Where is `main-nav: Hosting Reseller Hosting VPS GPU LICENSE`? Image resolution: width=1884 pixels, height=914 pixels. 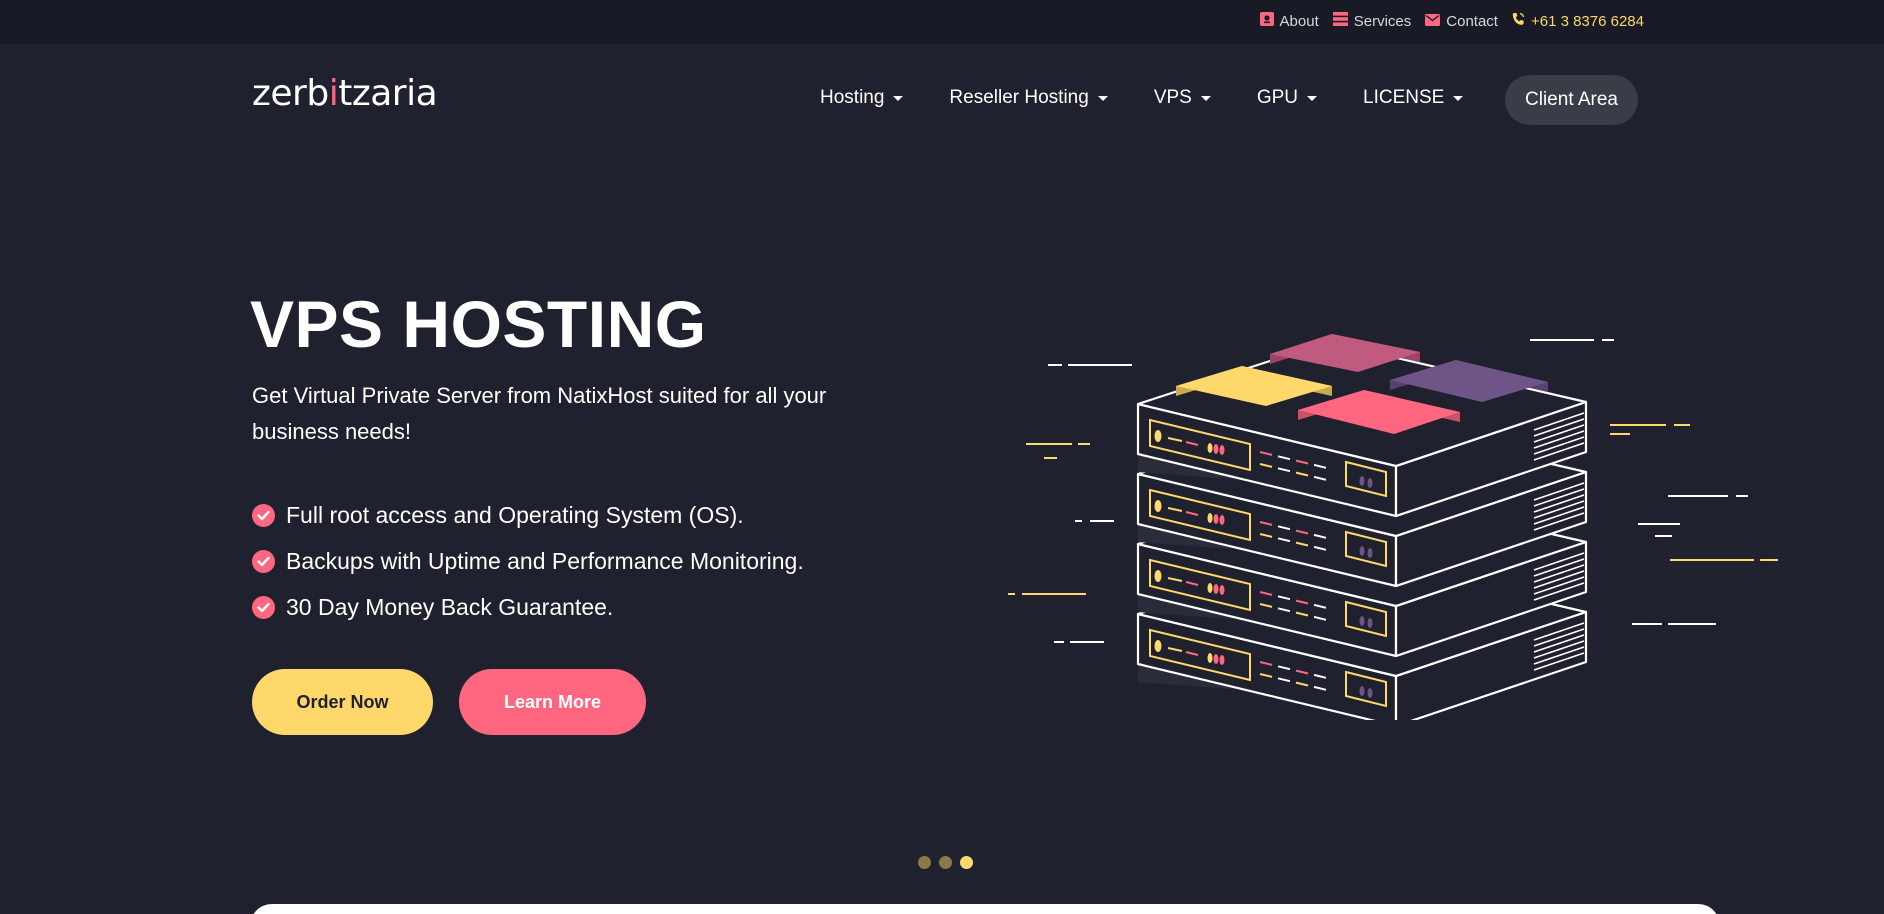 main-nav: Hosting Reseller Hosting VPS GPU LICENSE is located at coordinates (1142, 98).